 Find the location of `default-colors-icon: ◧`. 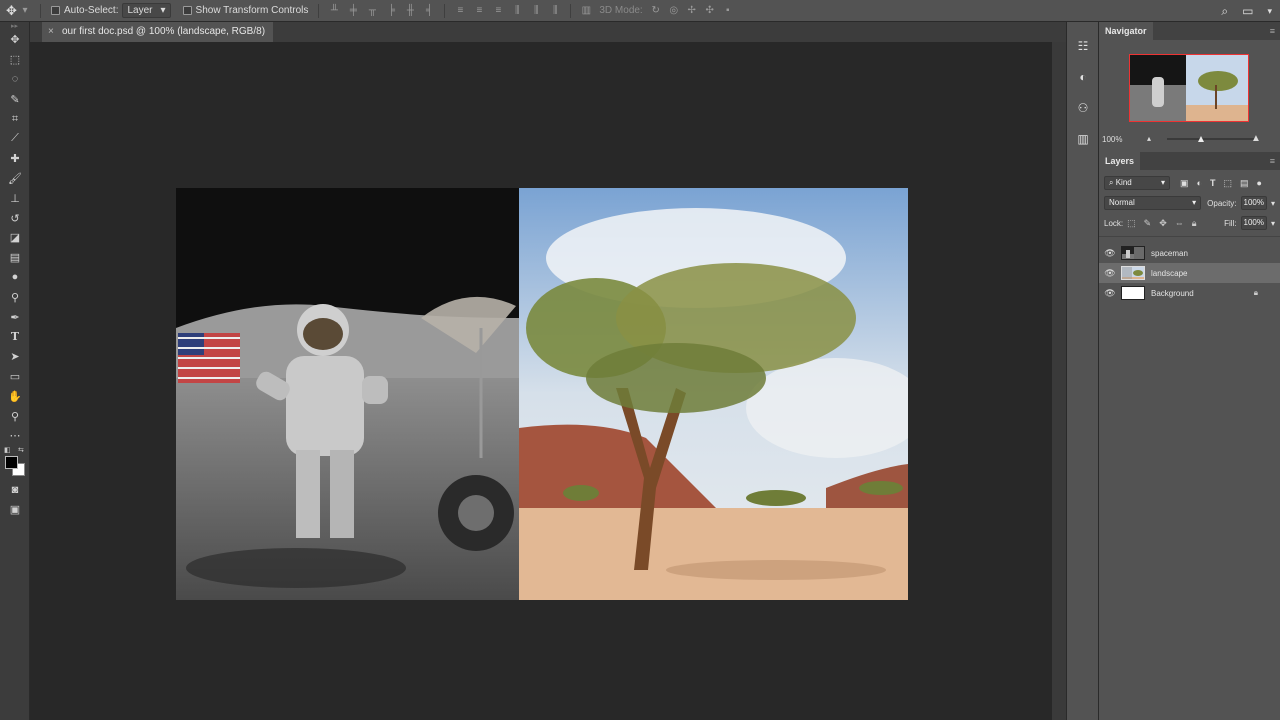

default-colors-icon: ◧ is located at coordinates (7, 450).